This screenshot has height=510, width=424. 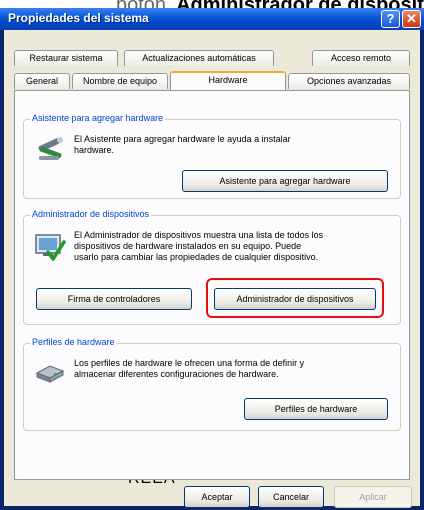 I want to click on ok-button: Aceptar, so click(x=217, y=497).